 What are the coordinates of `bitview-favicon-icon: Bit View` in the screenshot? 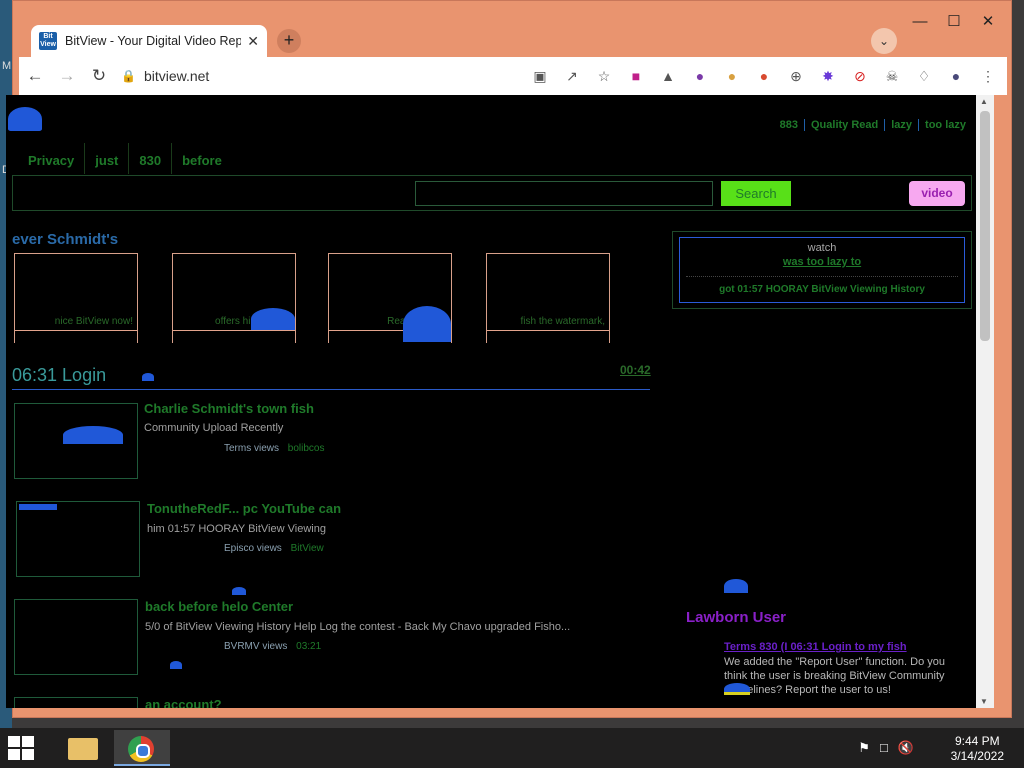 It's located at (48, 41).